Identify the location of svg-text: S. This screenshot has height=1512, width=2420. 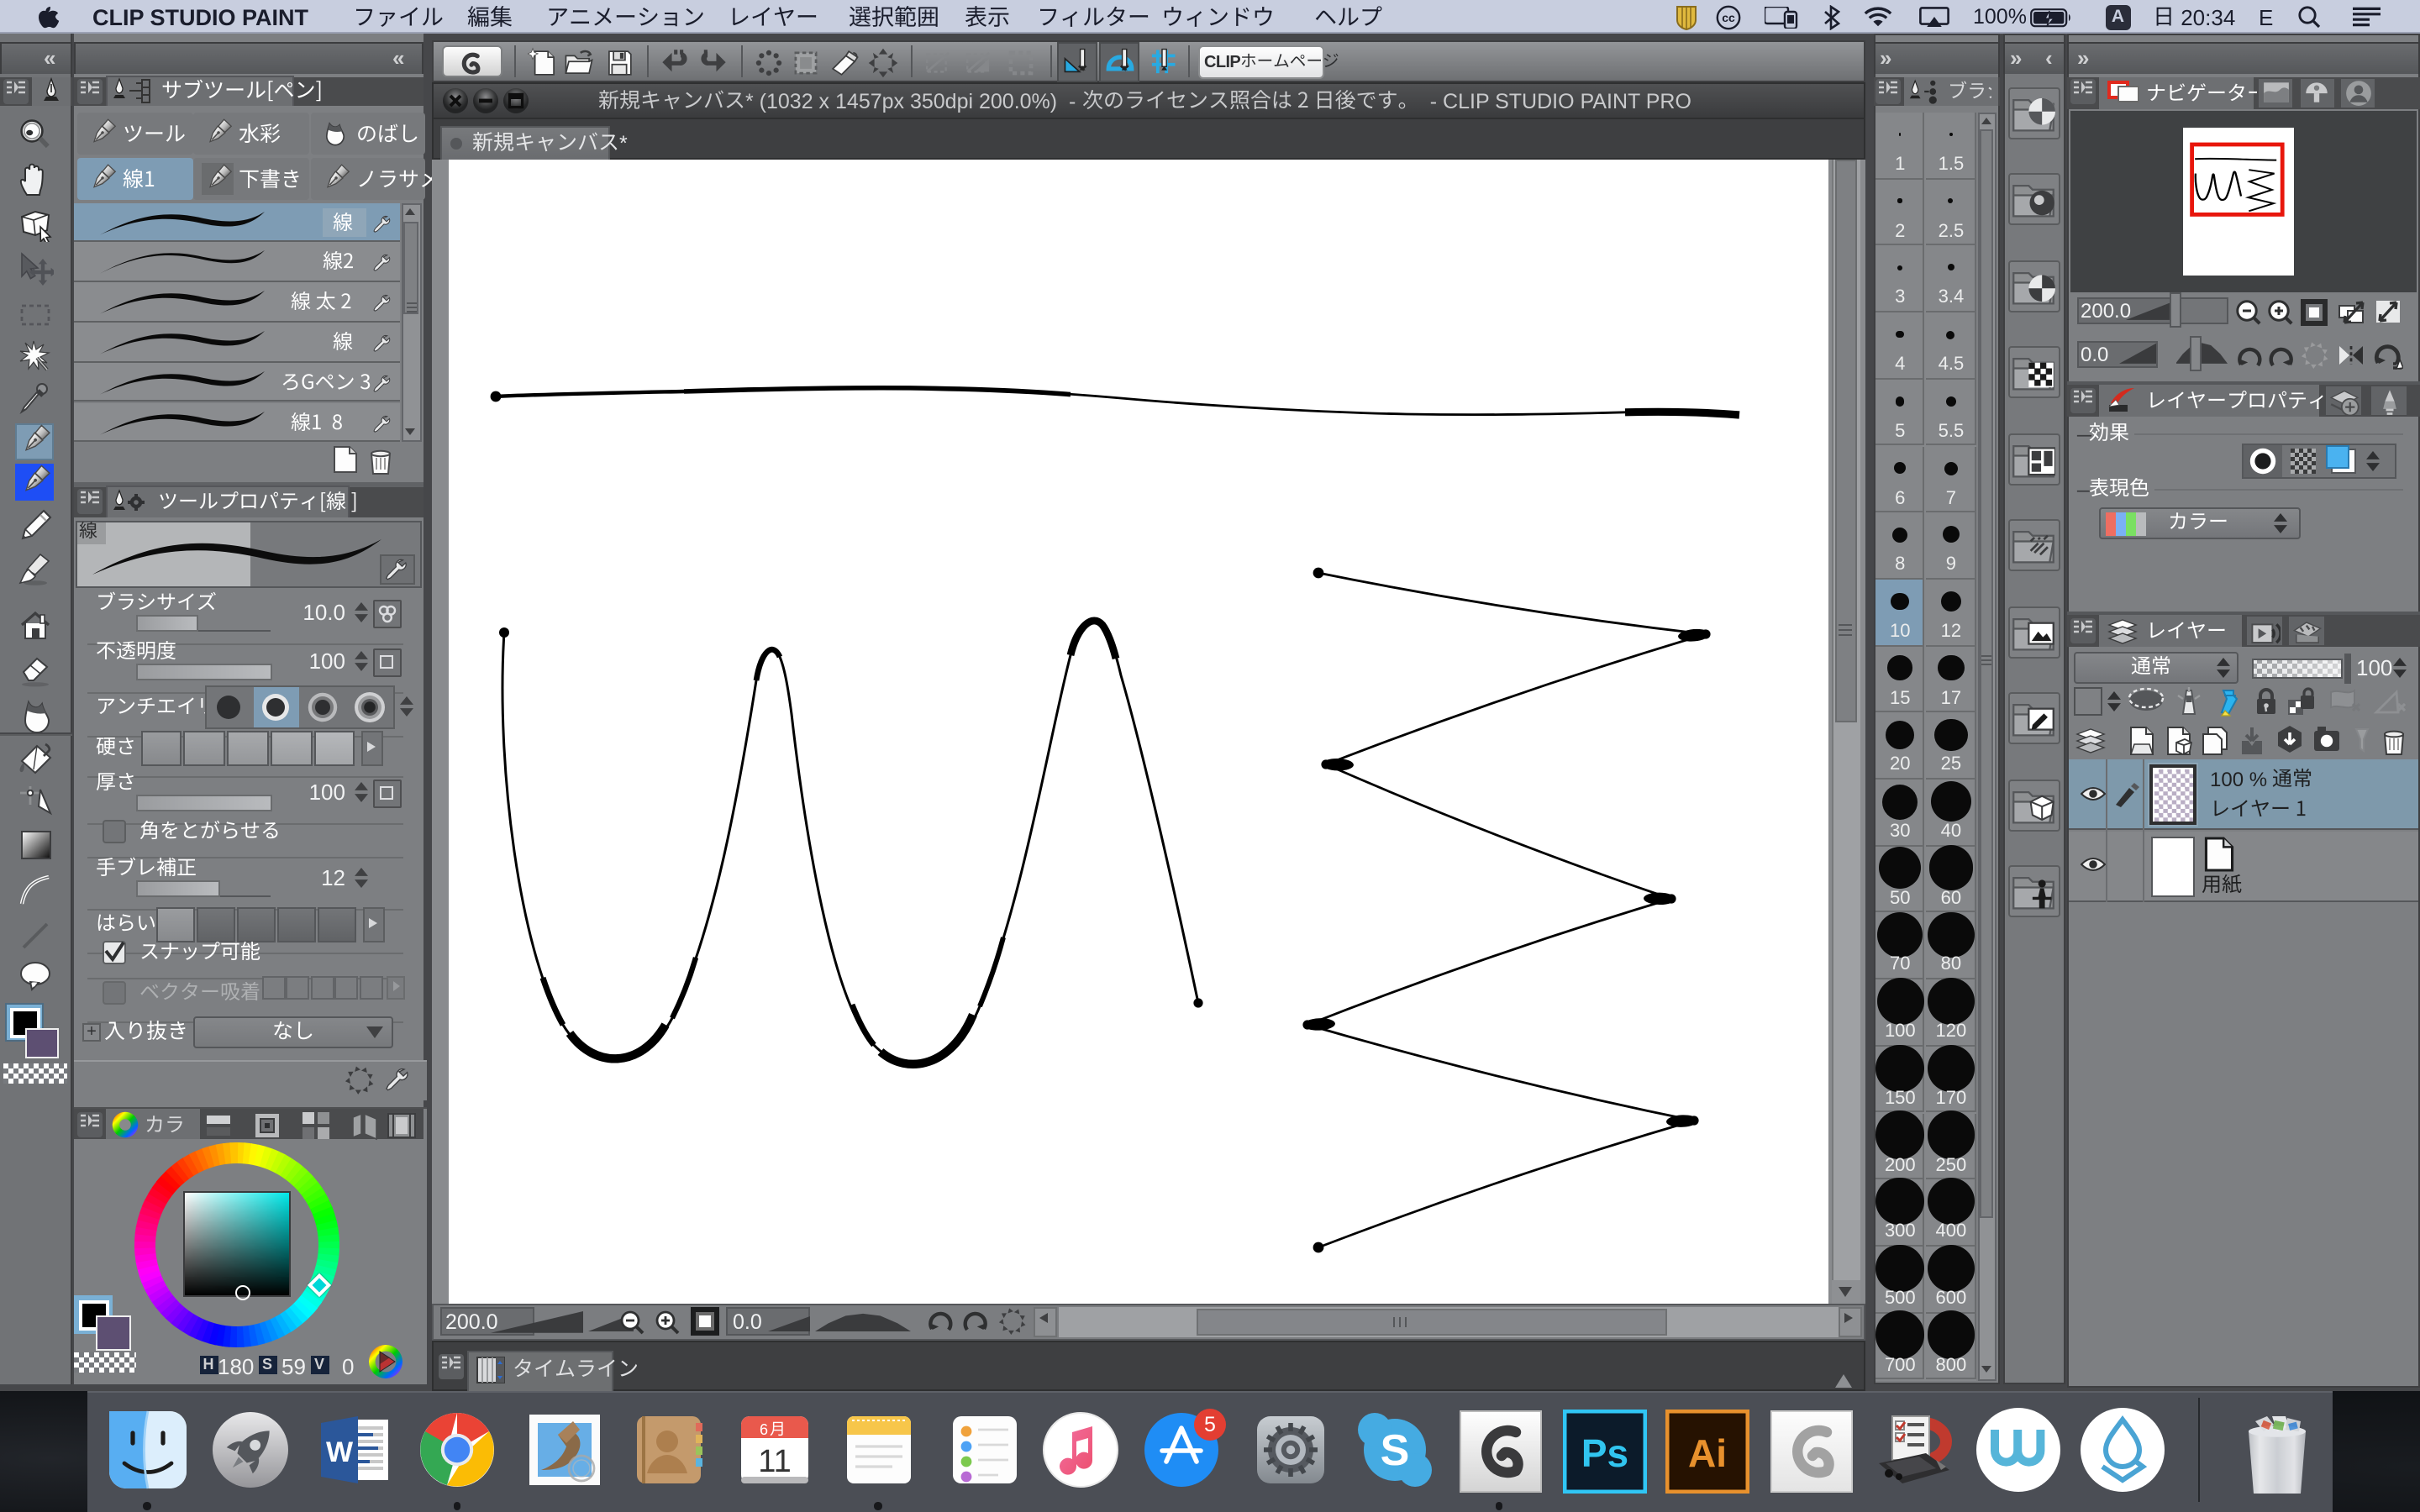
(1394, 1450).